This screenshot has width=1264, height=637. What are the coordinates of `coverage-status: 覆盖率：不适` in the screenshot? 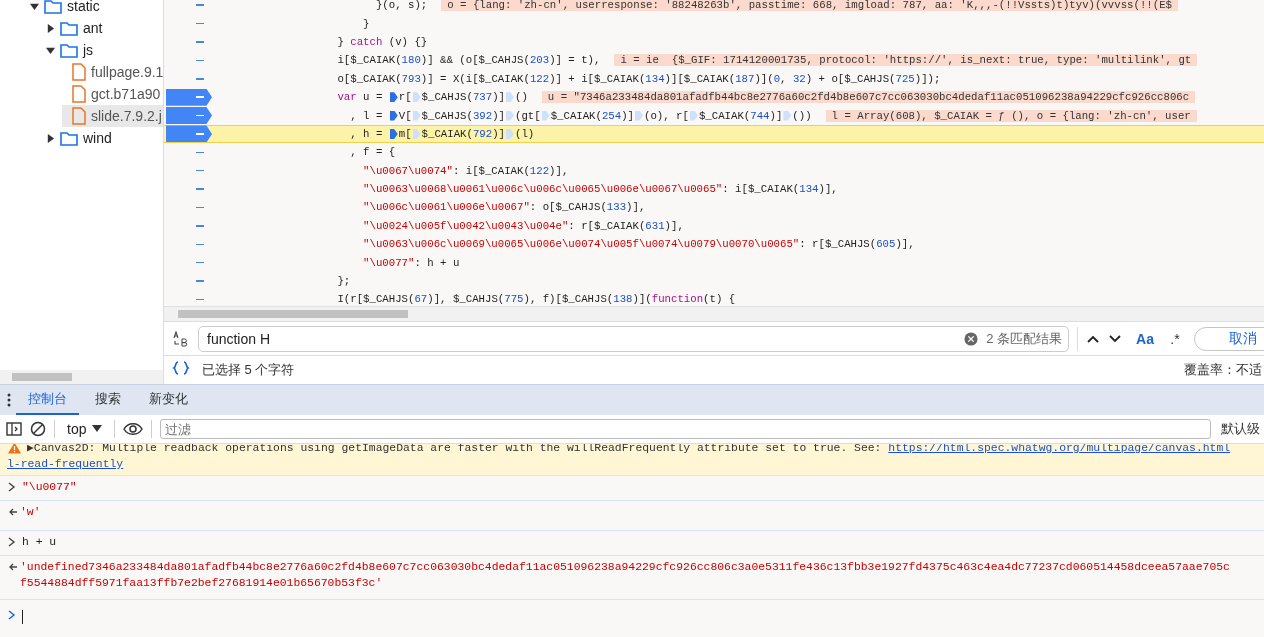 It's located at (1223, 370).